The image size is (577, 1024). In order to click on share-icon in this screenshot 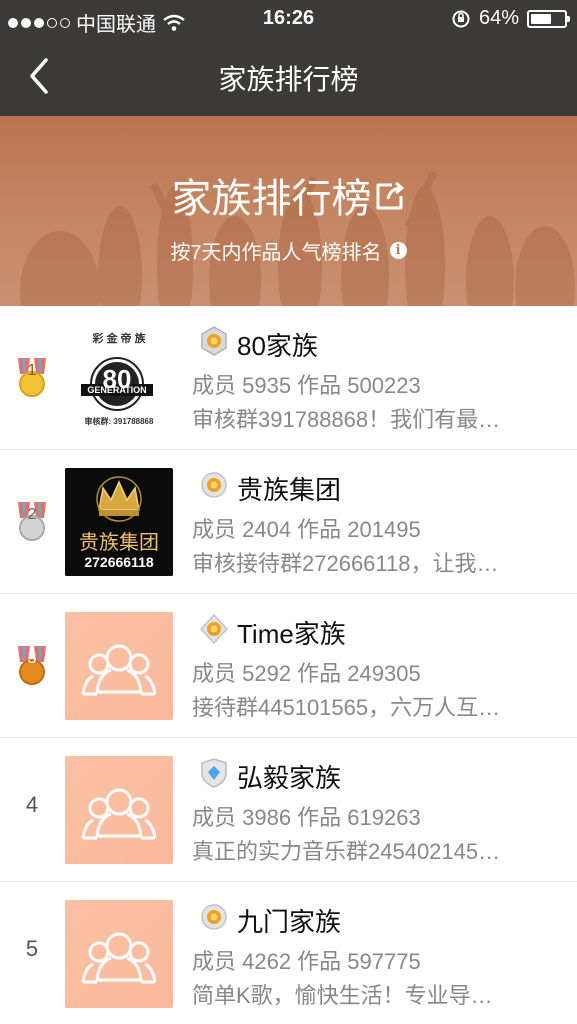, I will do `click(389, 197)`.